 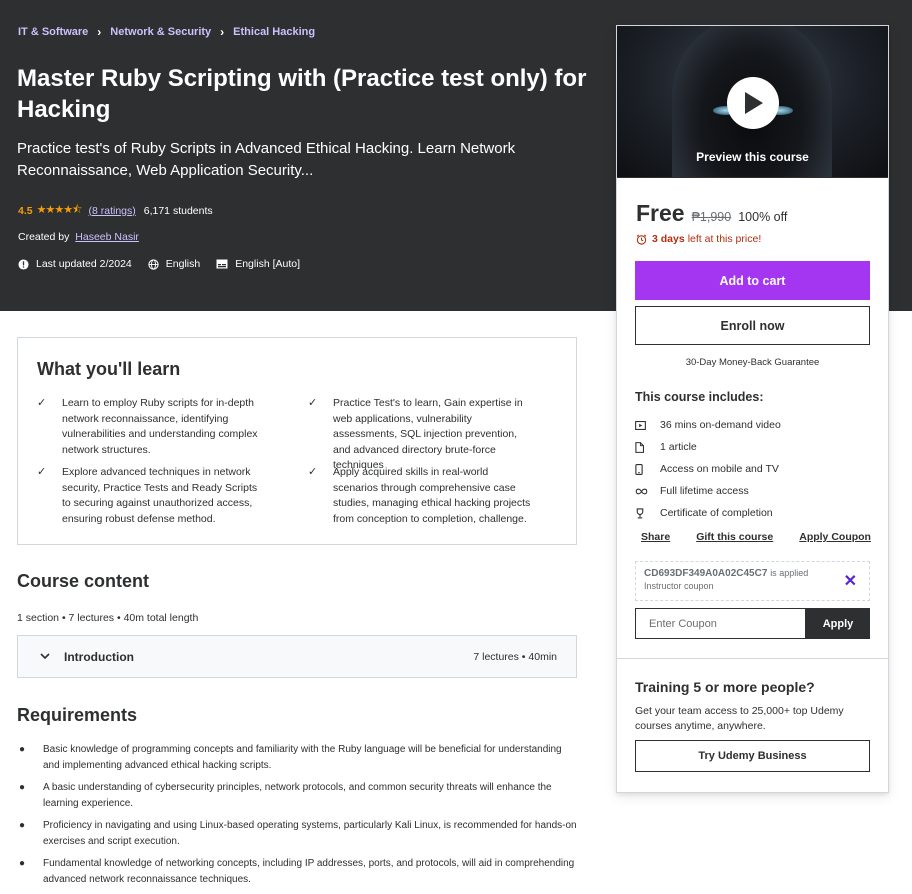 What do you see at coordinates (268, 264) in the screenshot?
I see `captions-text: English [Auto]` at bounding box center [268, 264].